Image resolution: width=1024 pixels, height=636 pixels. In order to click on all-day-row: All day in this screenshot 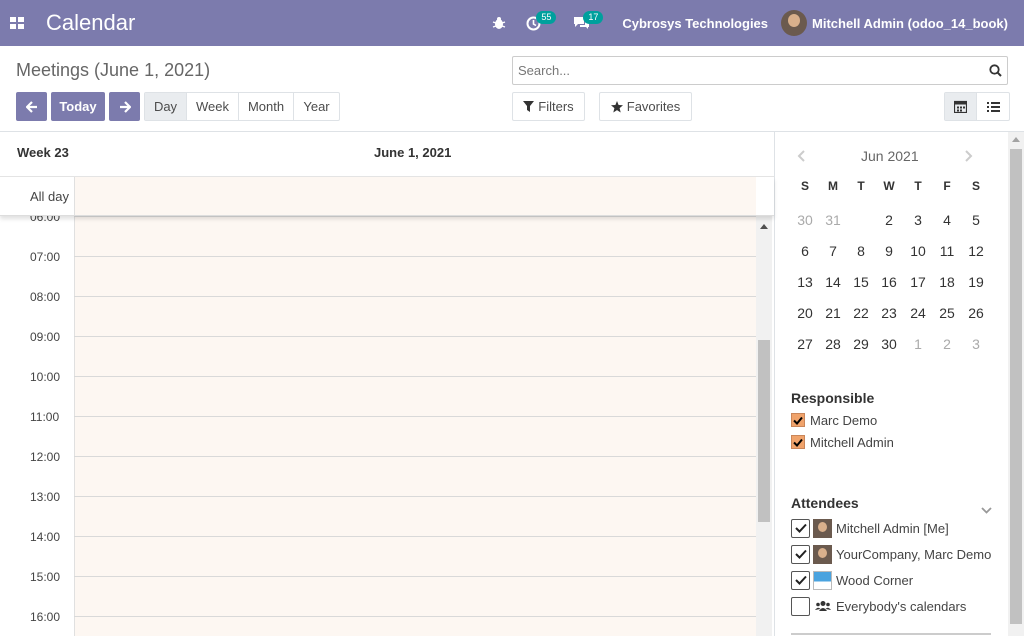, I will do `click(387, 196)`.